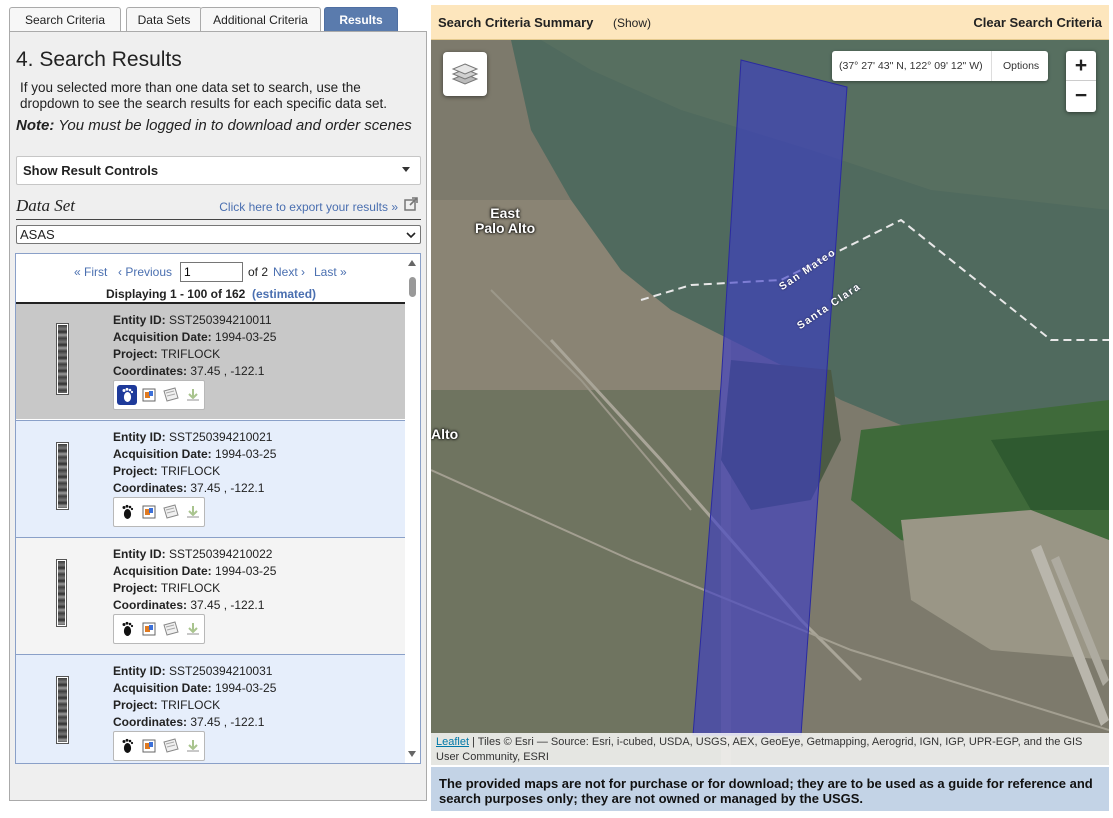 Image resolution: width=1113 pixels, height=818 pixels. What do you see at coordinates (218, 219) in the screenshot?
I see `divider` at bounding box center [218, 219].